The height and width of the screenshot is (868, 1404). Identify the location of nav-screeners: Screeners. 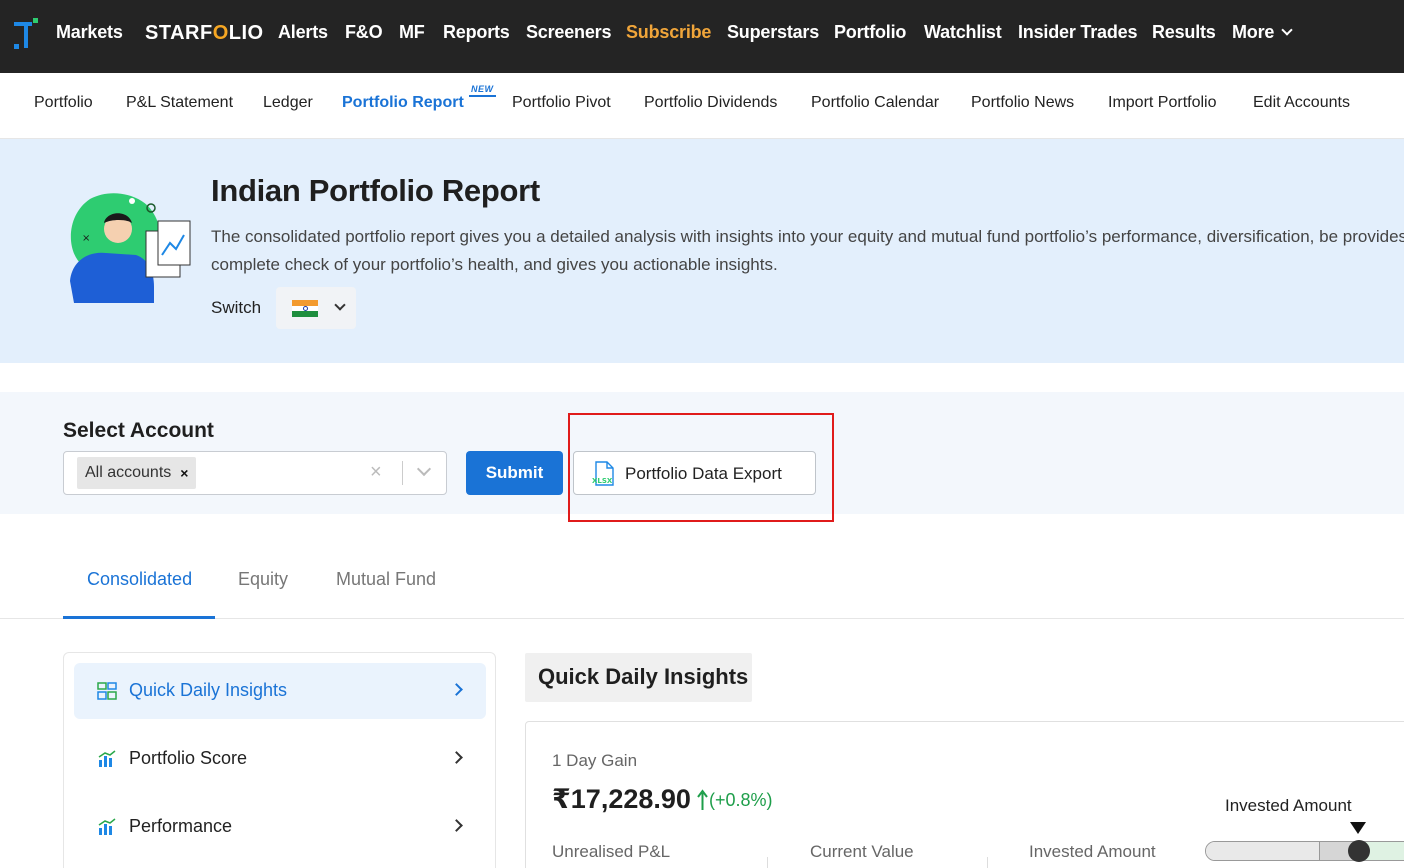
(568, 32).